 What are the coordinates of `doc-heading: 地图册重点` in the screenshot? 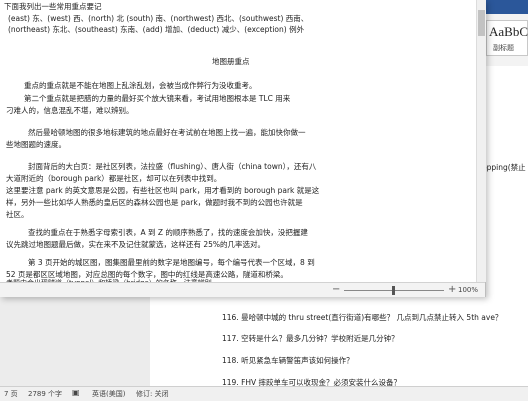 It's located at (231, 61).